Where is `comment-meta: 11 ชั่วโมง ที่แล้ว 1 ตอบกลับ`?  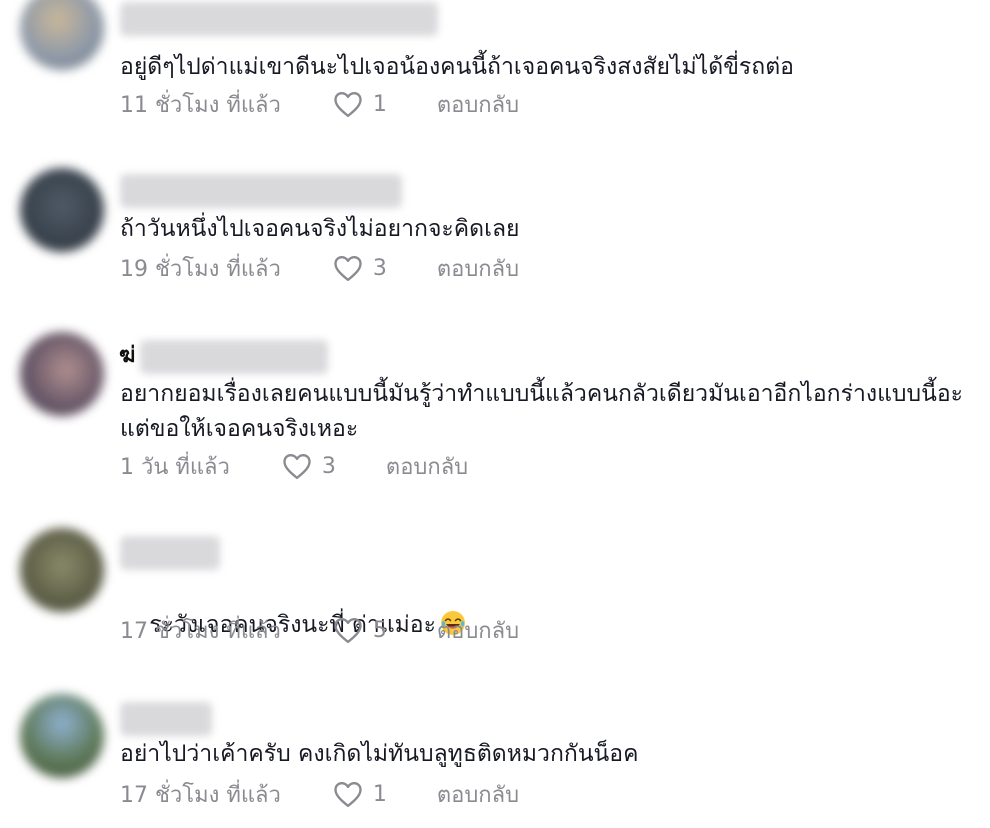 comment-meta: 11 ชั่วโมง ที่แล้ว 1 ตอบกลับ is located at coordinates (319, 104).